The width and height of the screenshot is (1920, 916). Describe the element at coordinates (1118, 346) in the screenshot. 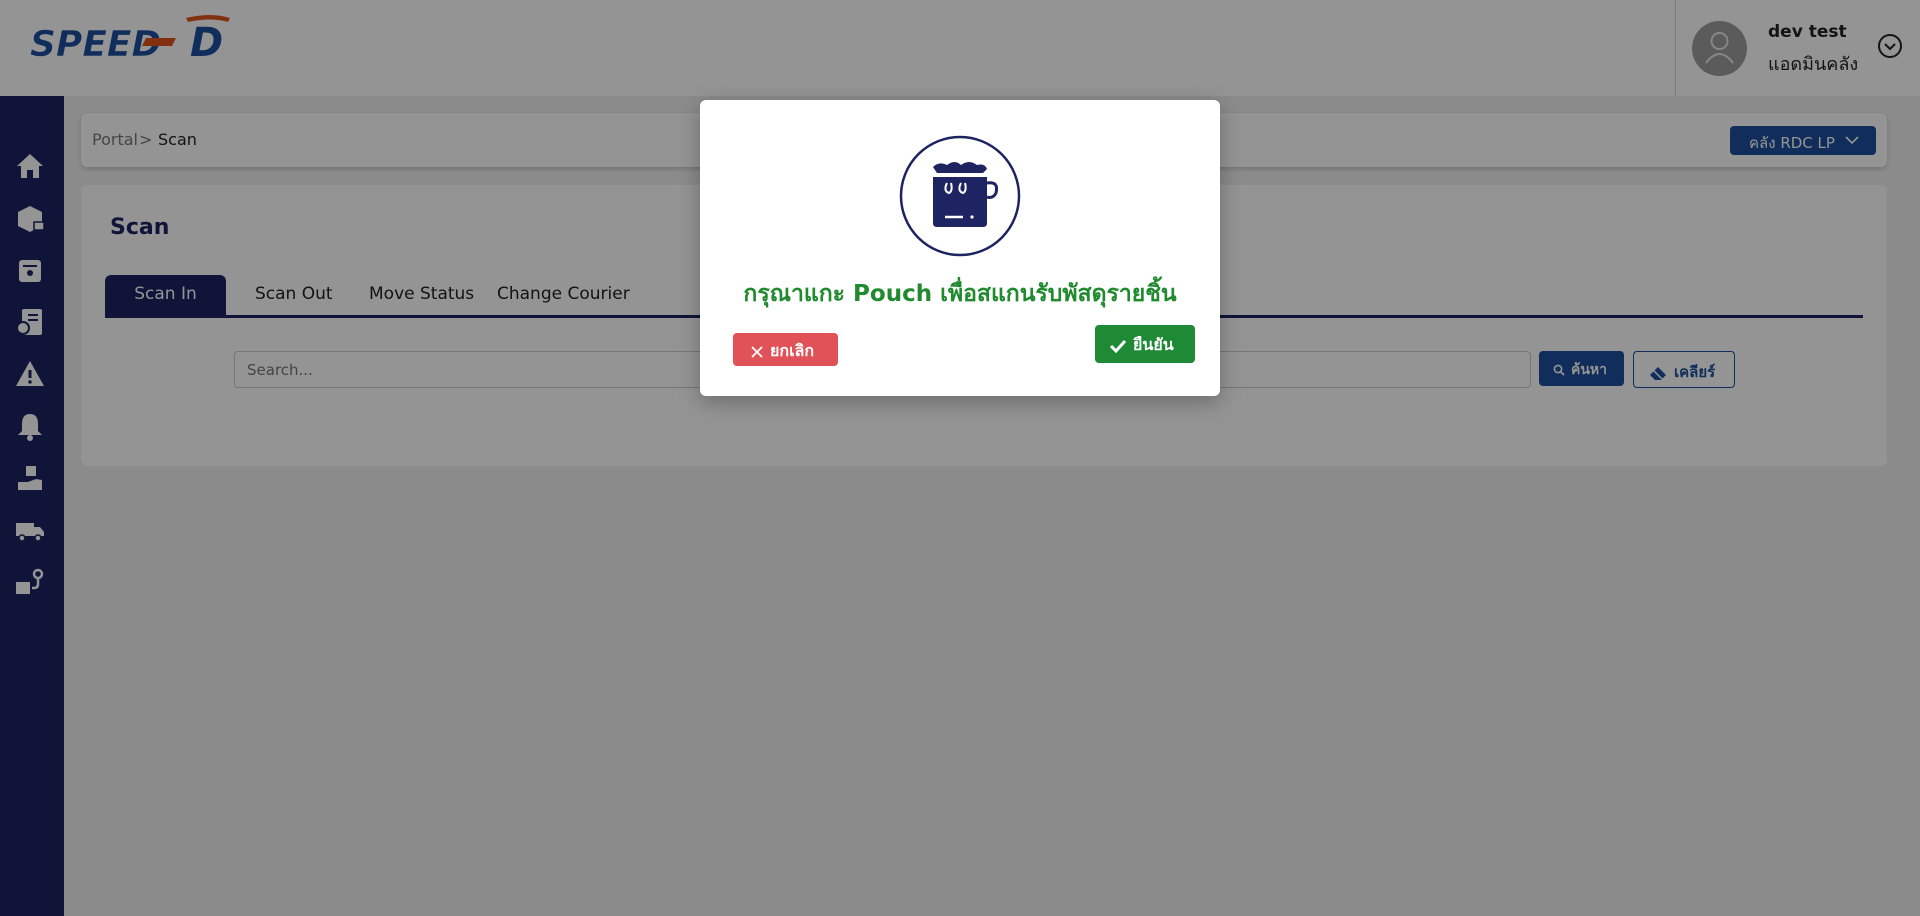

I see `check-icon` at that location.